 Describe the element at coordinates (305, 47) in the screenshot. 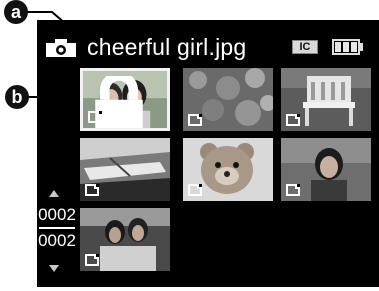

I see `internal-memory-badge: IC` at that location.